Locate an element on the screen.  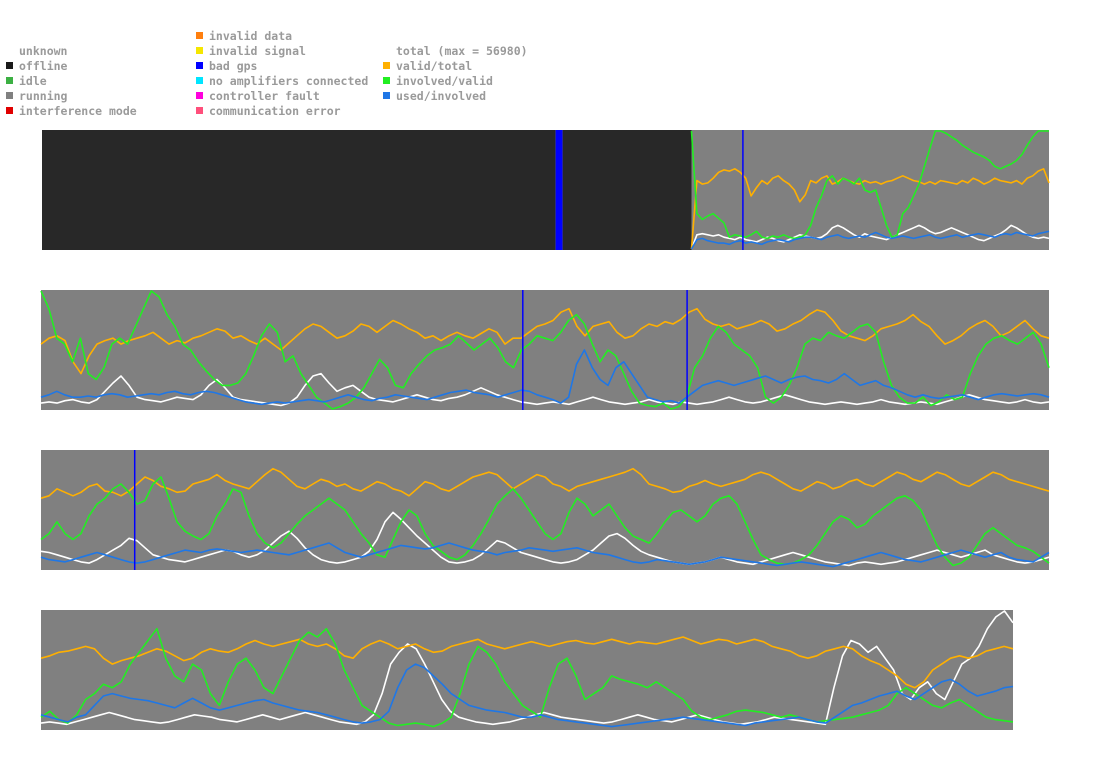
status-segment-bad-gps is located at coordinates (559, 190).